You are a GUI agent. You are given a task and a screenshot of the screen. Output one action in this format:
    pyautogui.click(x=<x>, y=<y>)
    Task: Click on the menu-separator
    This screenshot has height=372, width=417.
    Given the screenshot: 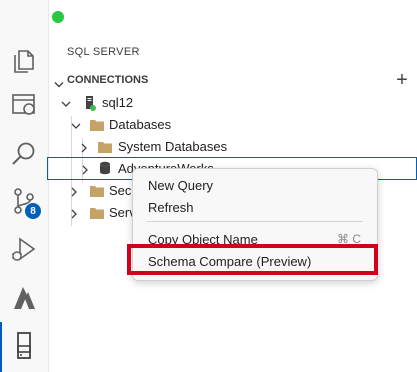 What is the action you would take?
    pyautogui.click(x=255, y=221)
    